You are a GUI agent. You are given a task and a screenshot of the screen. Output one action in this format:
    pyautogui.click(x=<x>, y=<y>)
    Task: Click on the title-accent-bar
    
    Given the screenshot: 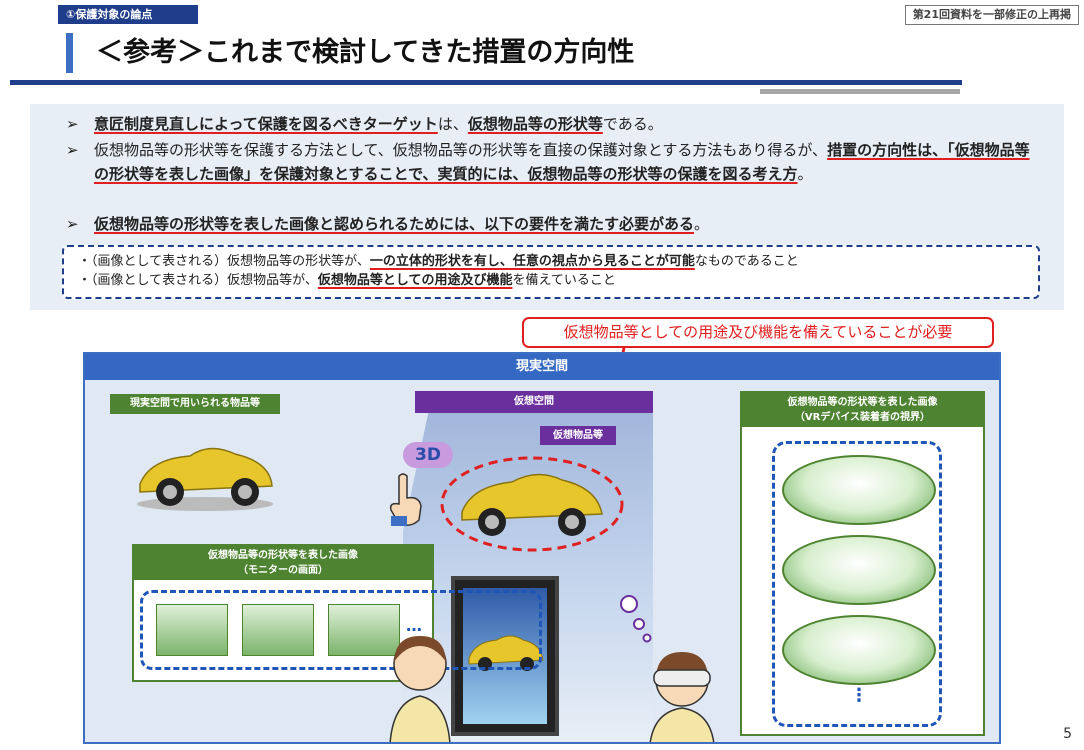 What is the action you would take?
    pyautogui.click(x=69, y=53)
    